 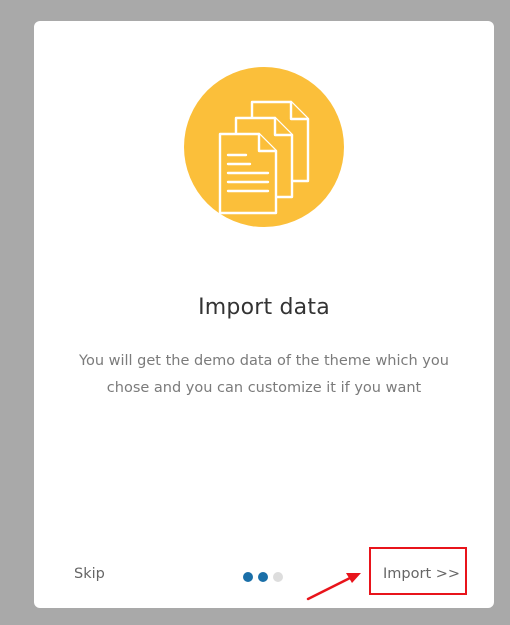 What do you see at coordinates (89, 574) in the screenshot?
I see `skip-button: Skip` at bounding box center [89, 574].